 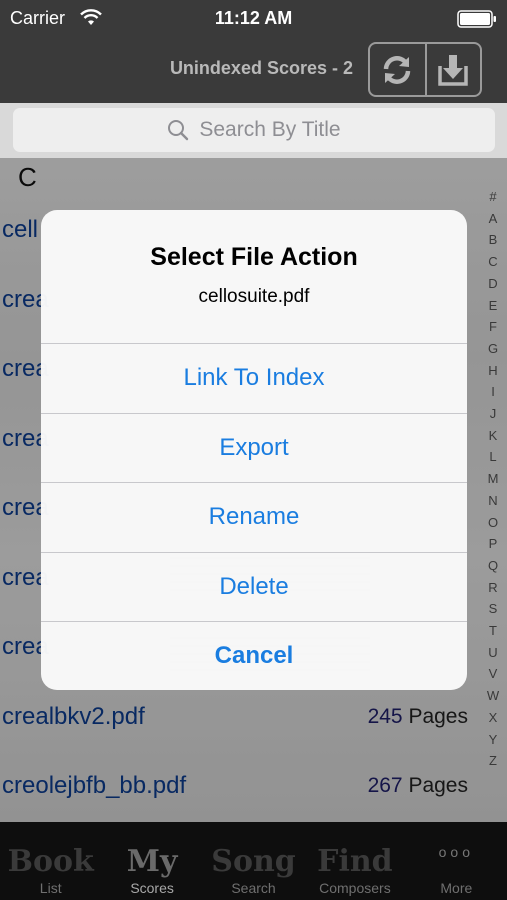 I want to click on tab-my-scores: My Scores, so click(x=151, y=861).